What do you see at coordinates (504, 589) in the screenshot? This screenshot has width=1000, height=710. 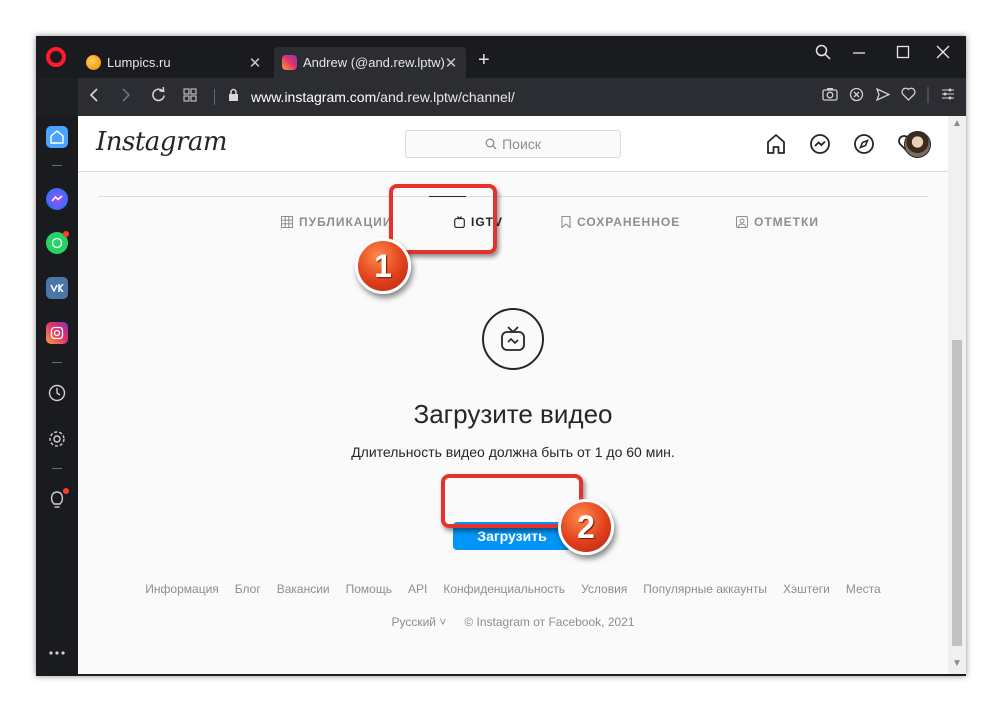 I see `footer-link: Конфиденциальность` at bounding box center [504, 589].